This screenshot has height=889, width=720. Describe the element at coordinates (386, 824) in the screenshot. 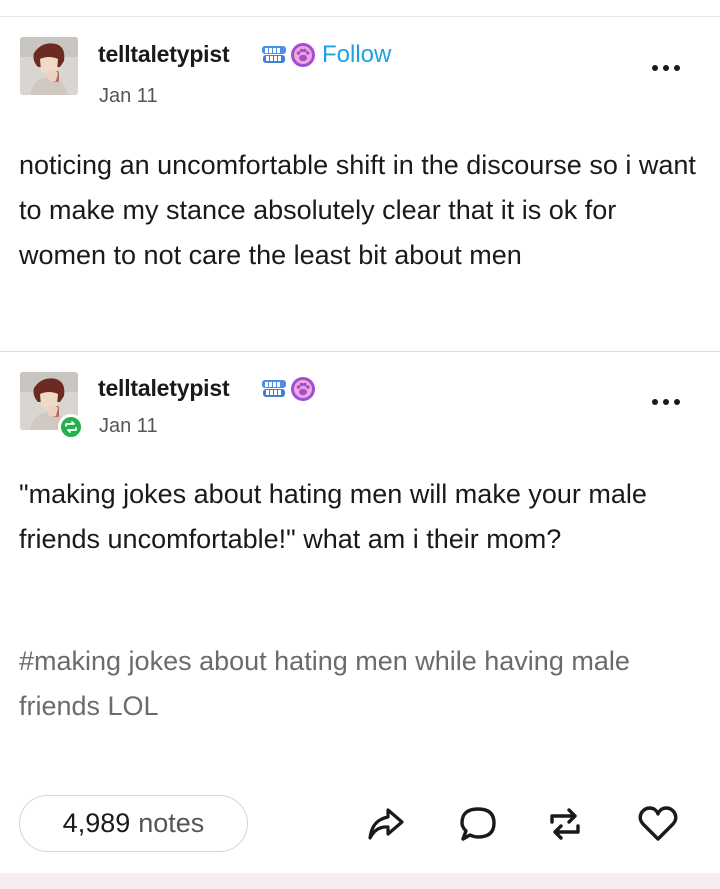

I see `share-icon` at that location.